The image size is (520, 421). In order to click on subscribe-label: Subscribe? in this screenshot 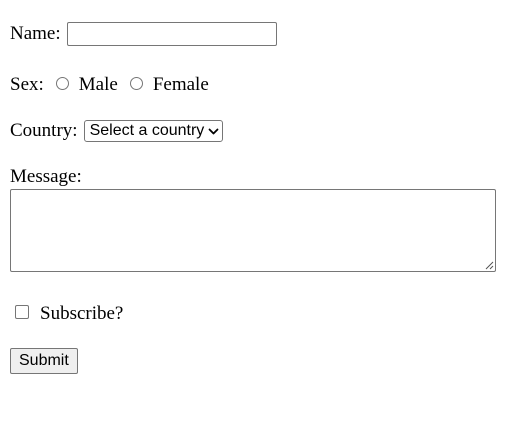, I will do `click(81, 314)`.